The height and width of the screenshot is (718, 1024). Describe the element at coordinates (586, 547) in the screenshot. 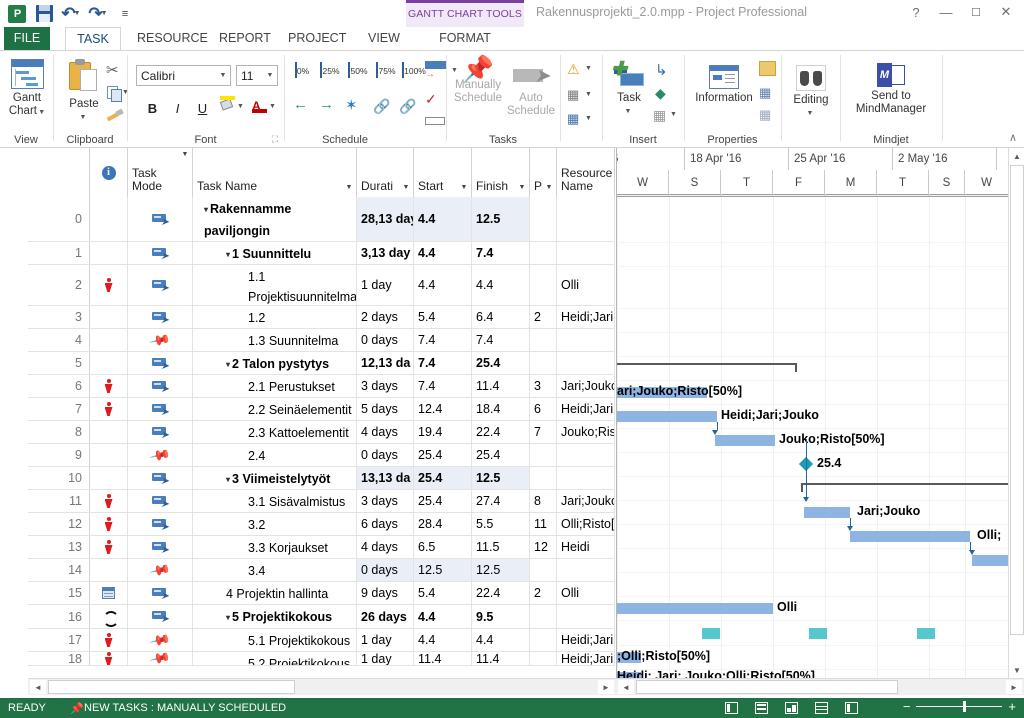

I see `cell-res: Heidi` at that location.